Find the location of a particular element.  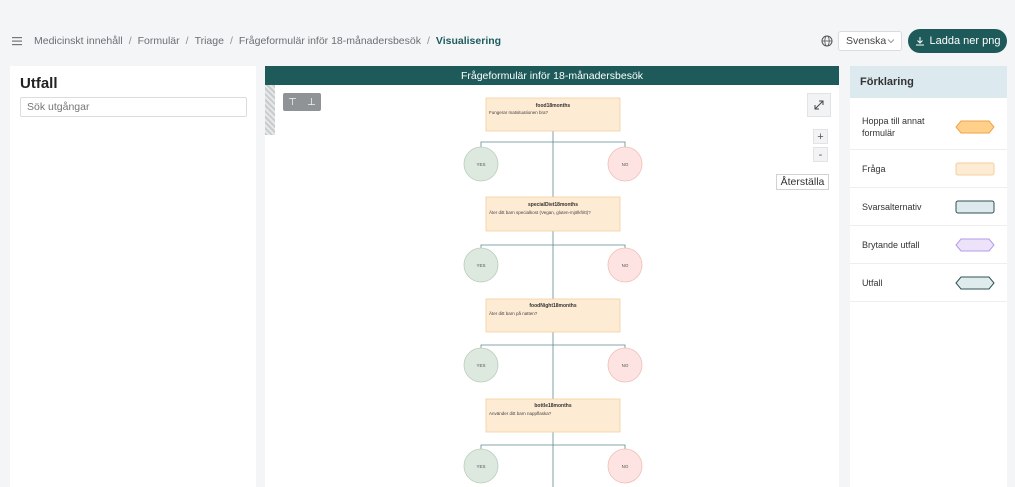

fullscreen-button is located at coordinates (819, 105).